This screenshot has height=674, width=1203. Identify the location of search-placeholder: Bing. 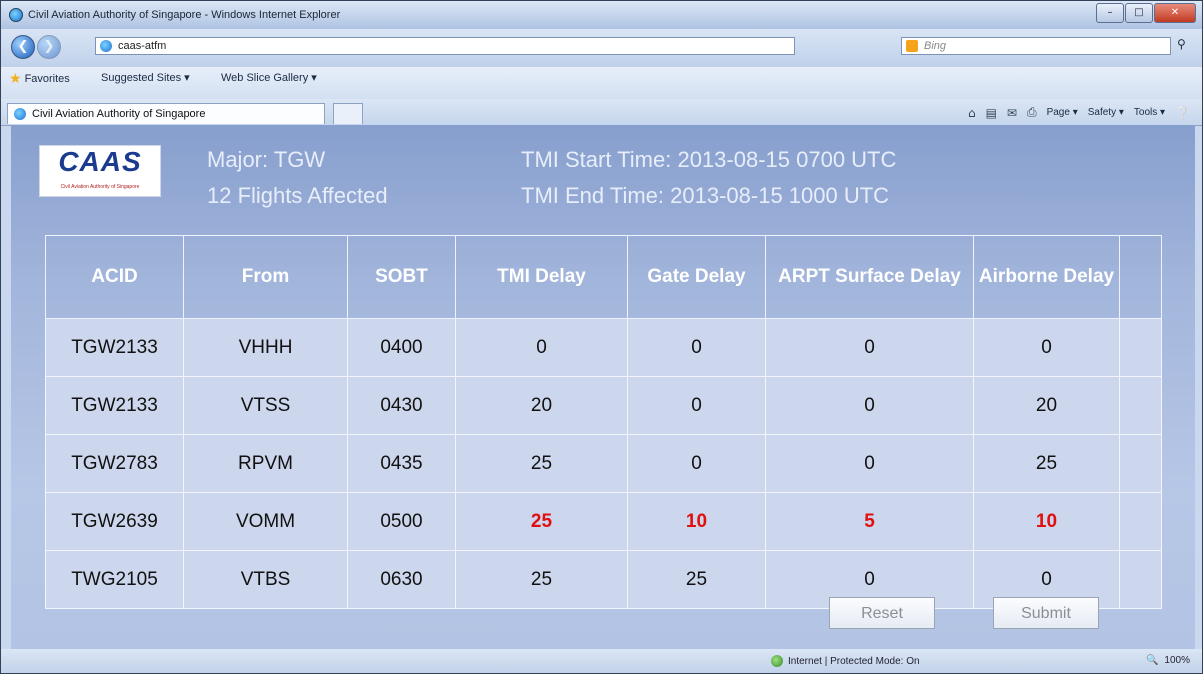
(935, 46).